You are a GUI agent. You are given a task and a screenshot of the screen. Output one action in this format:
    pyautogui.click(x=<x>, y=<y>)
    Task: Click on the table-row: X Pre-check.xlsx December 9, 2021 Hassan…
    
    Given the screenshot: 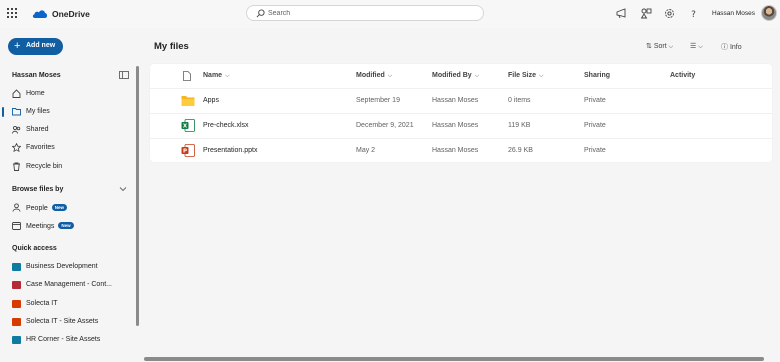 What is the action you would take?
    pyautogui.click(x=461, y=125)
    